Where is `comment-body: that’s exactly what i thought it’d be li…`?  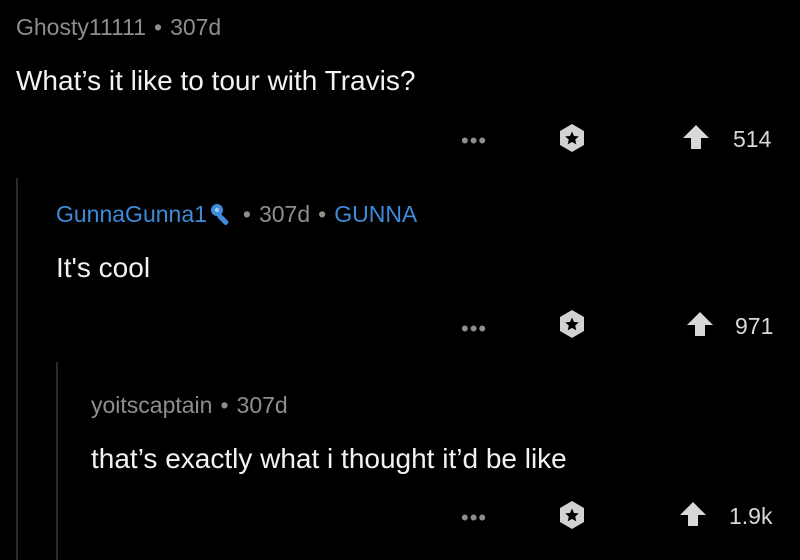 comment-body: that’s exactly what i thought it’d be li… is located at coordinates (329, 458).